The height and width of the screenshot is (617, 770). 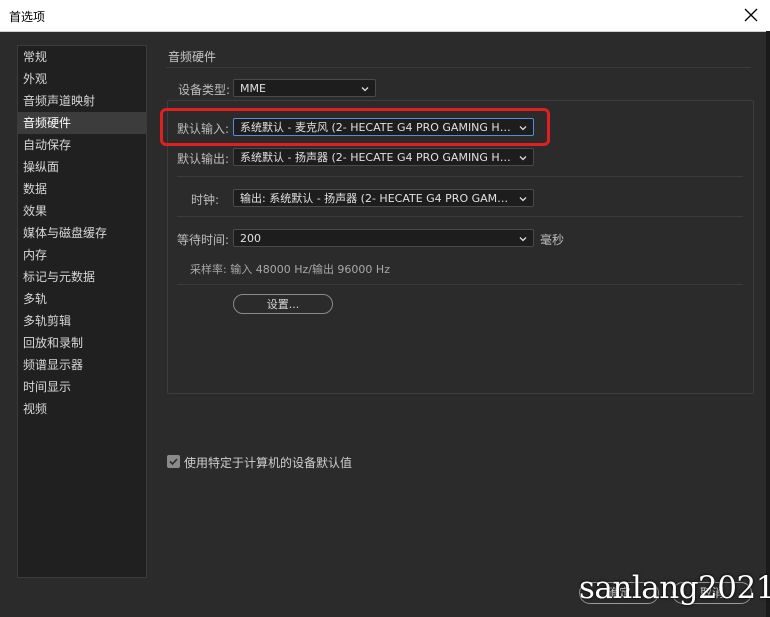 What do you see at coordinates (203, 159) in the screenshot?
I see `default-output-label: 默认输出:` at bounding box center [203, 159].